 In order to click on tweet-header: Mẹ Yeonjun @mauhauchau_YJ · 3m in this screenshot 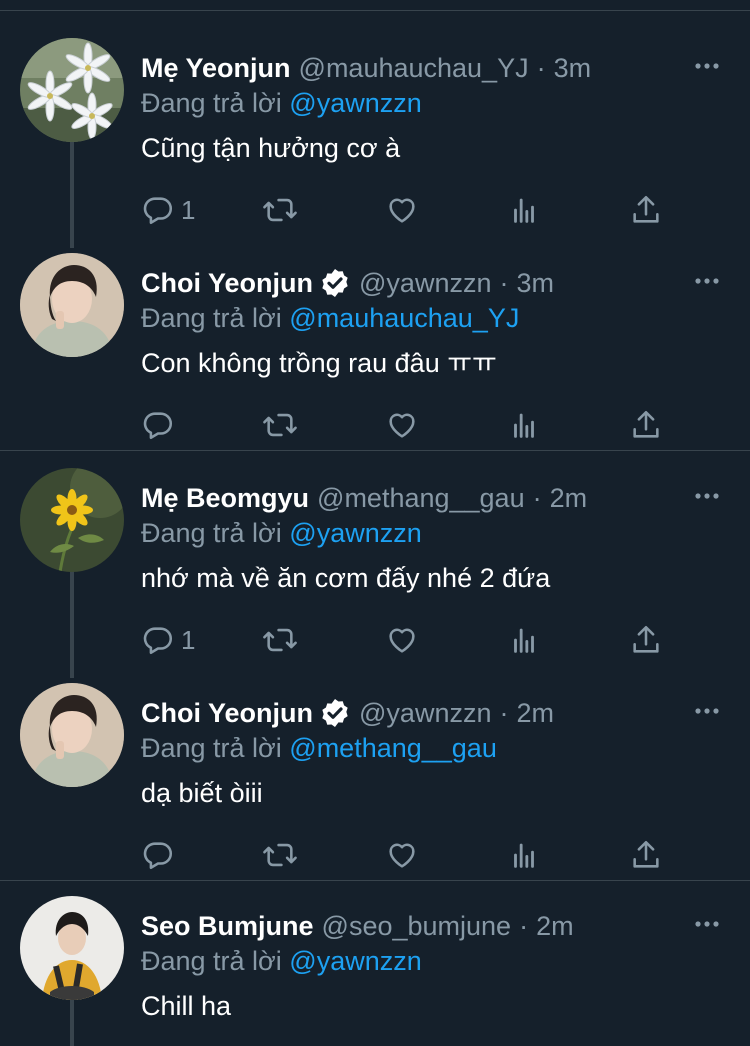, I will do `click(366, 68)`.